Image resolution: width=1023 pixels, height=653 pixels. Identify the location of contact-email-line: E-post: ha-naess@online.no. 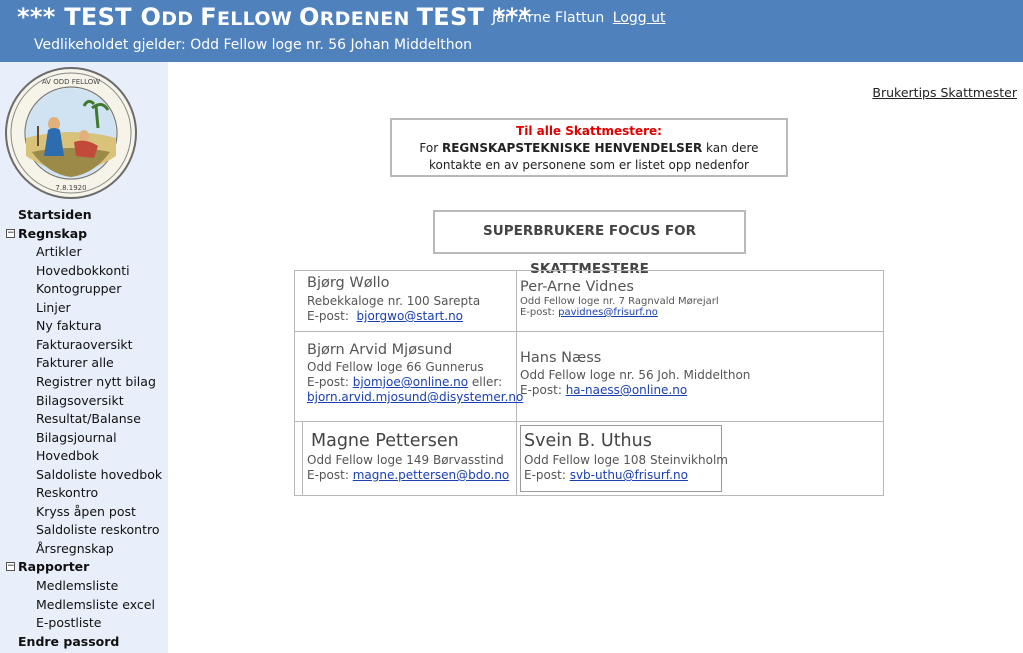
(604, 390).